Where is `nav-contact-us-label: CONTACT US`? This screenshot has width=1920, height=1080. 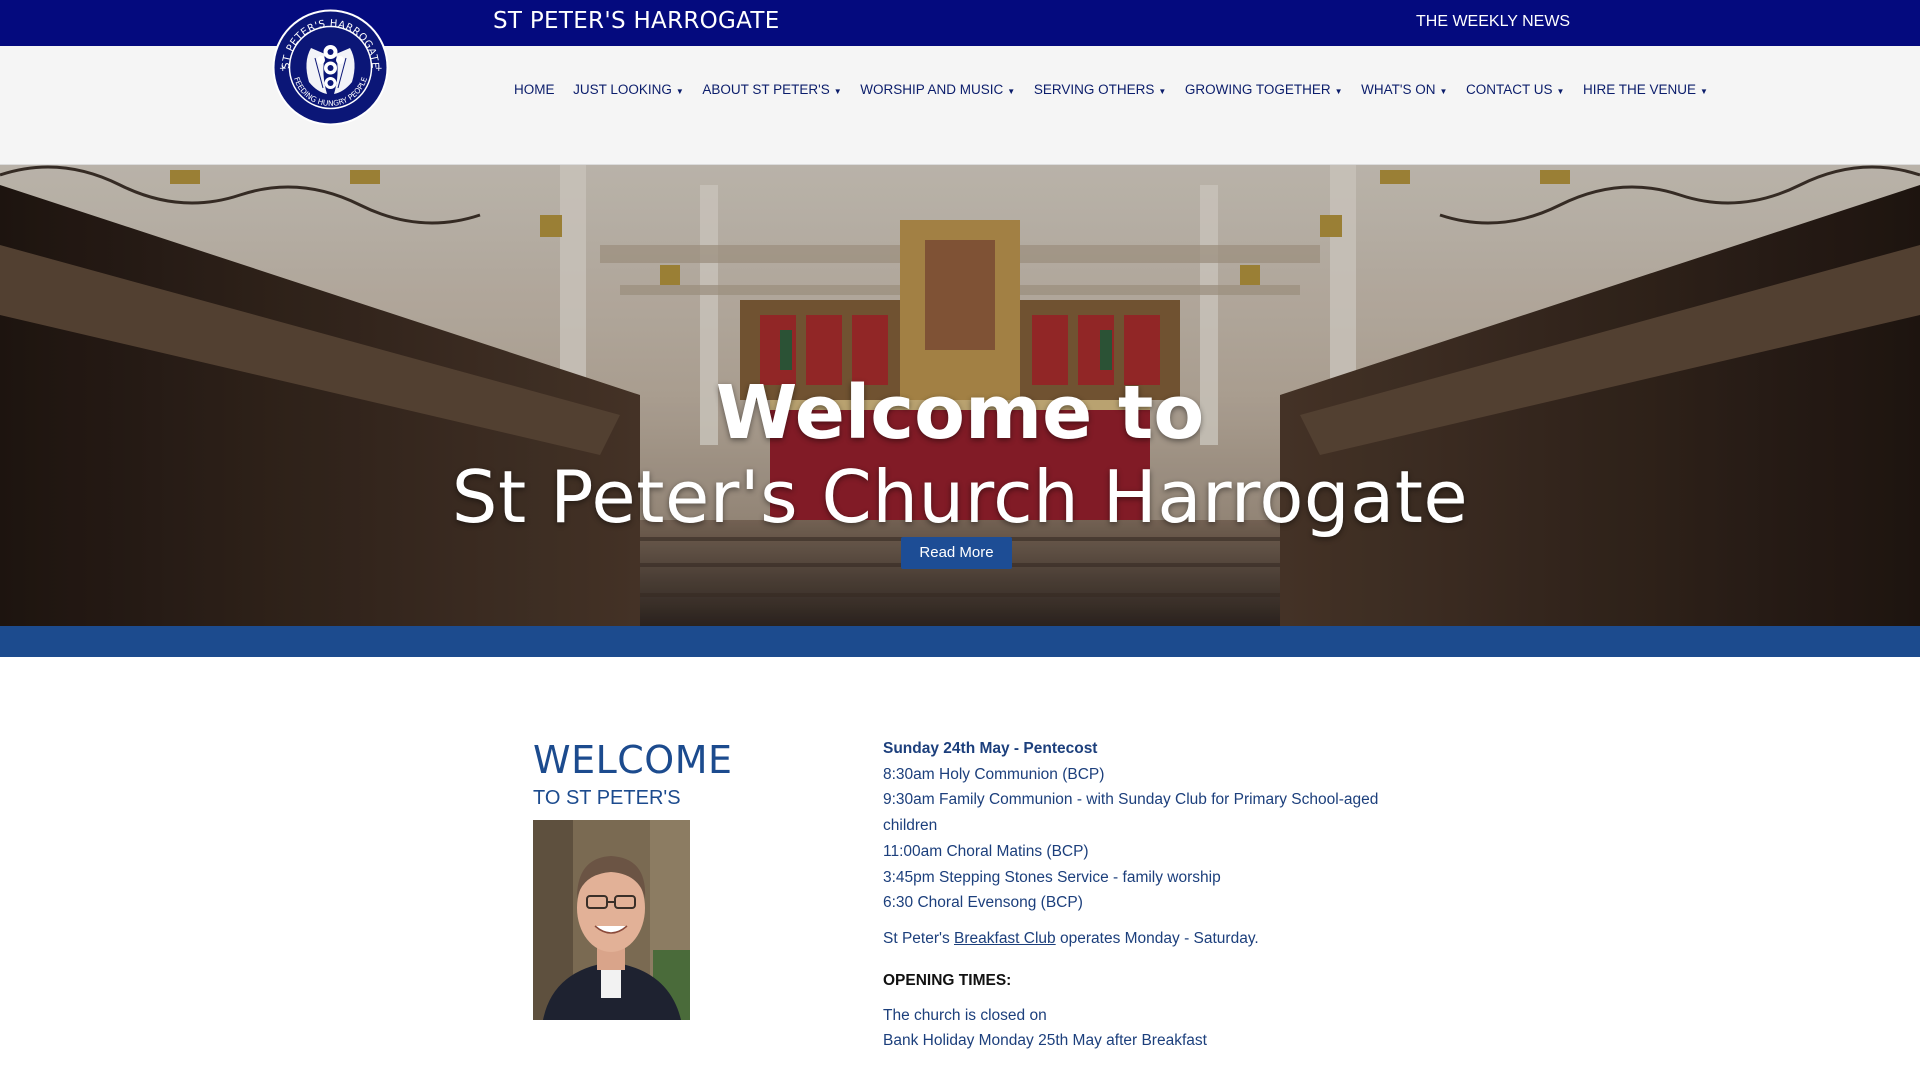 nav-contact-us-label: CONTACT US is located at coordinates (1509, 89).